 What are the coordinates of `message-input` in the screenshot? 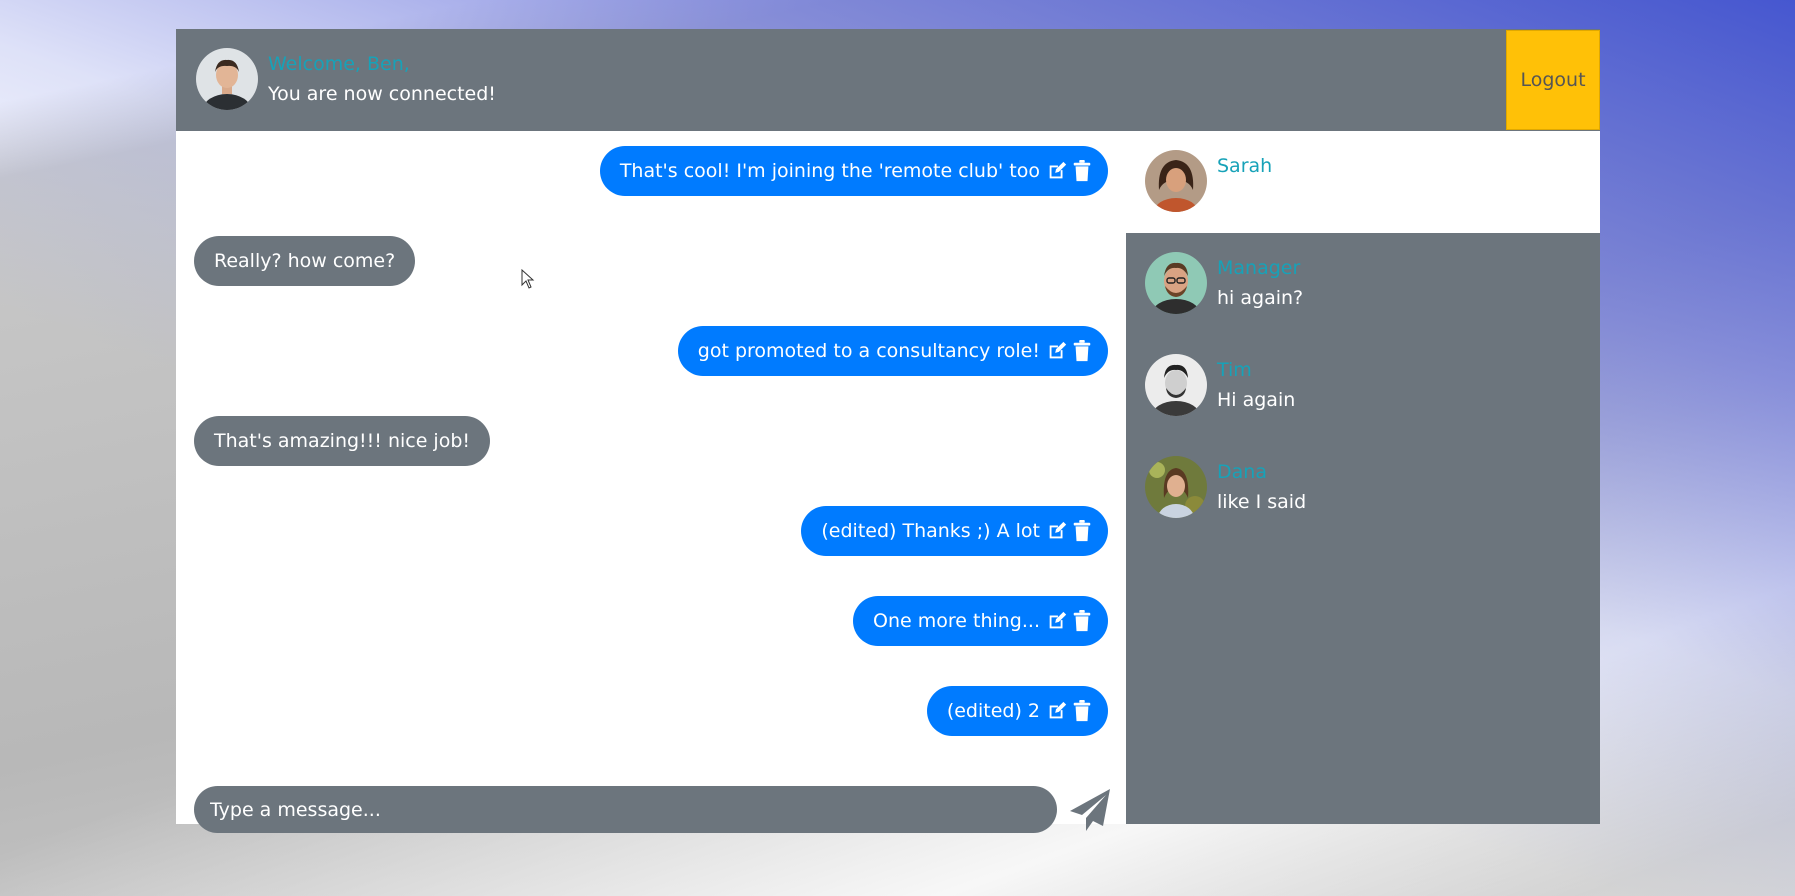 It's located at (625, 809).